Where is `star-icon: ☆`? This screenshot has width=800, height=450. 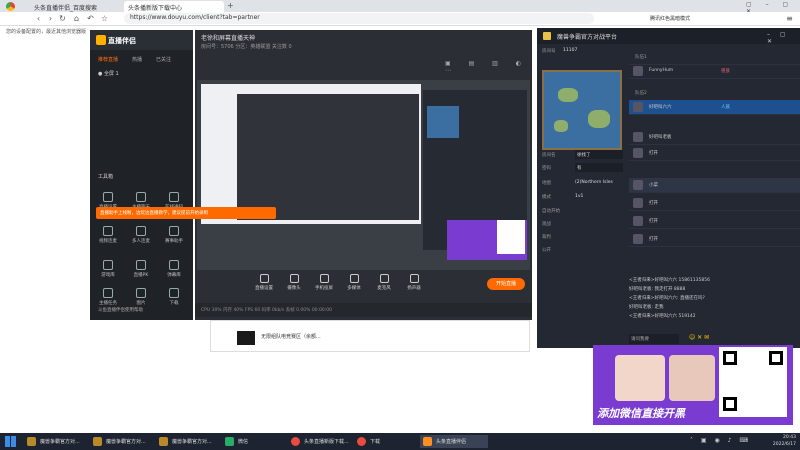
star-icon: ☆ is located at coordinates (104, 18).